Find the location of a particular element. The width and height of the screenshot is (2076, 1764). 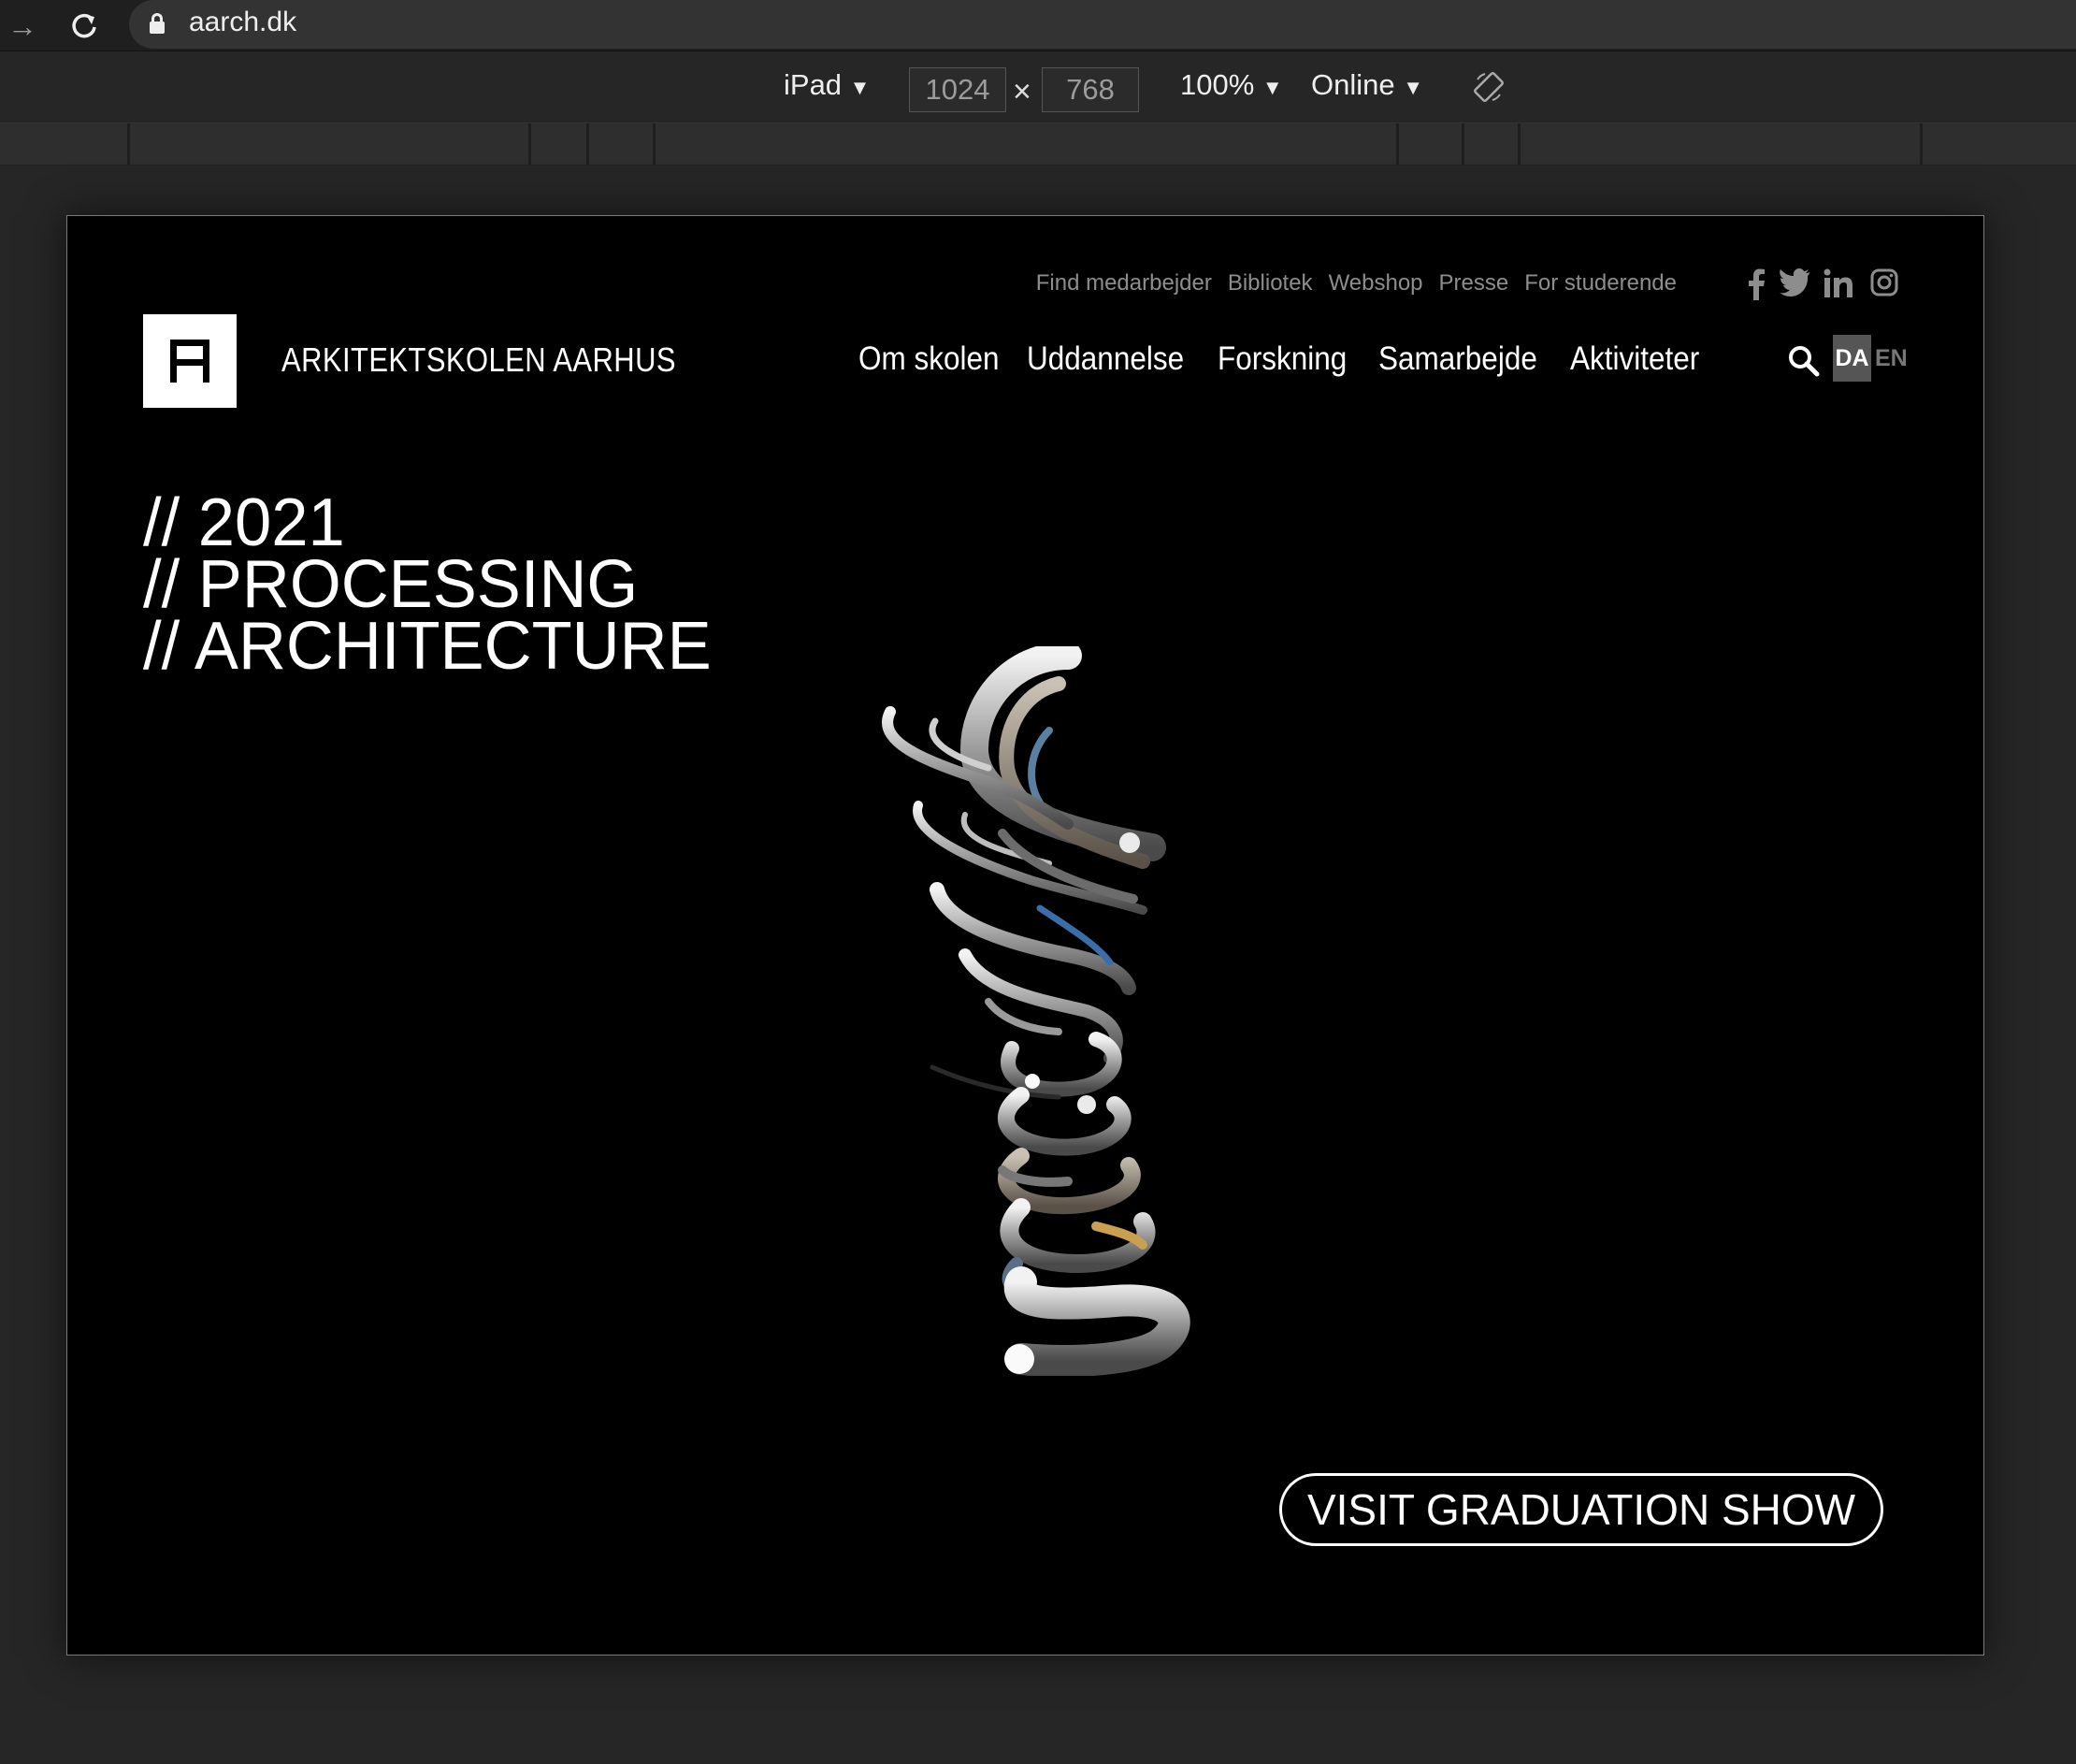

utility-link: Find medarbejder is located at coordinates (1124, 283).